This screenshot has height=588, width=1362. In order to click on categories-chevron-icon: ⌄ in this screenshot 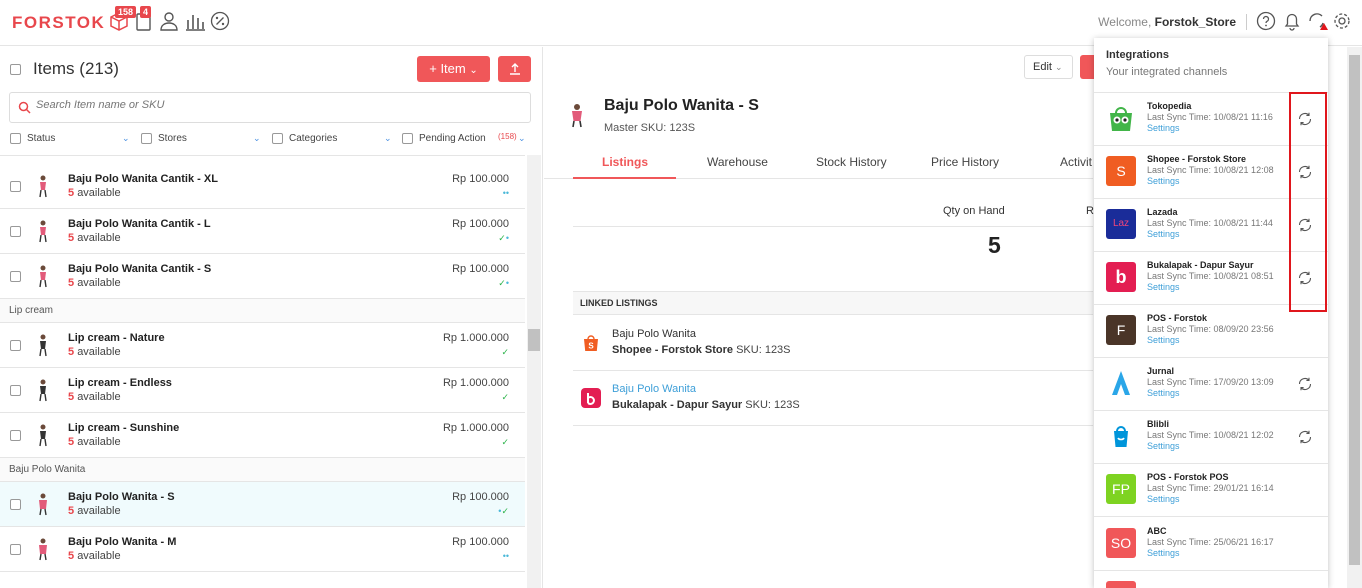, I will do `click(388, 138)`.